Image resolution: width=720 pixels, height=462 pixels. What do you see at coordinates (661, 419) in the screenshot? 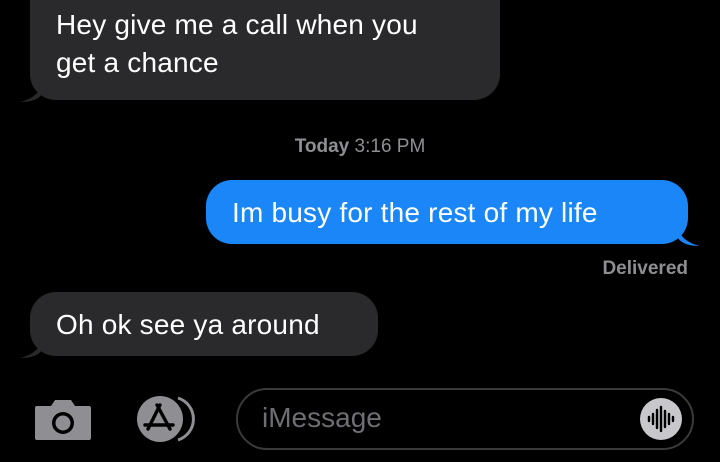
I see `audio-waveform-icon` at bounding box center [661, 419].